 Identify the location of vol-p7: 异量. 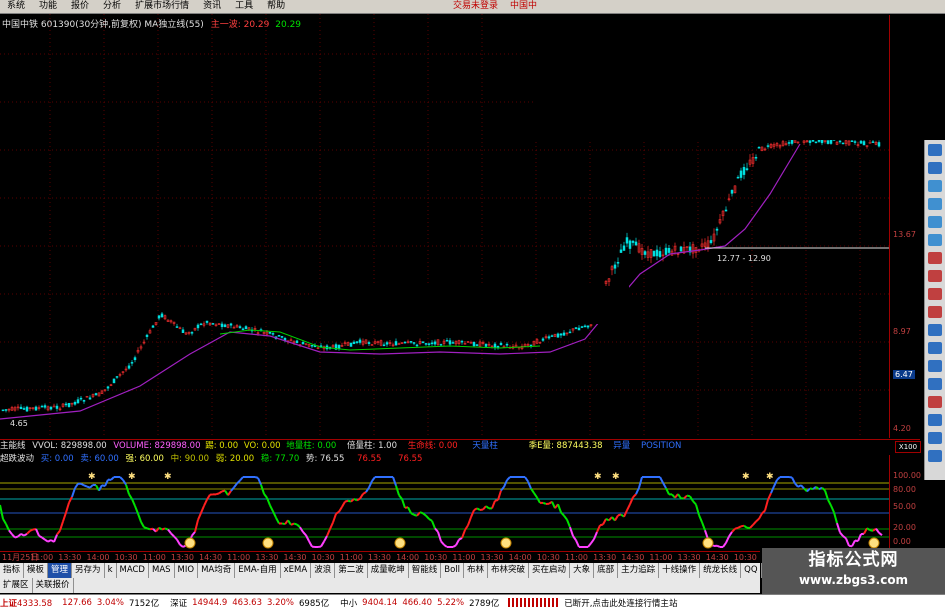
(622, 446).